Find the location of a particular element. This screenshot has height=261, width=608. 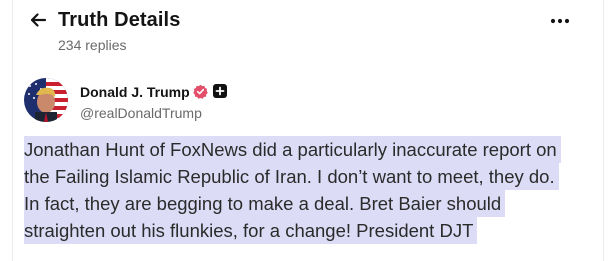

author-name: Donald J. Trump is located at coordinates (135, 92).